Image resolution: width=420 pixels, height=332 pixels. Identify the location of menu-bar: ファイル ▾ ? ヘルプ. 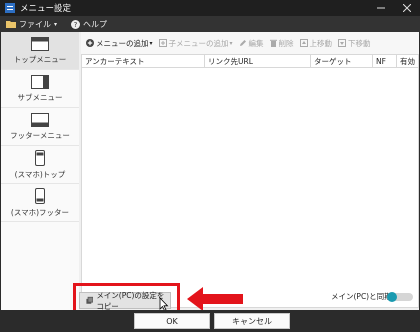
(210, 24).